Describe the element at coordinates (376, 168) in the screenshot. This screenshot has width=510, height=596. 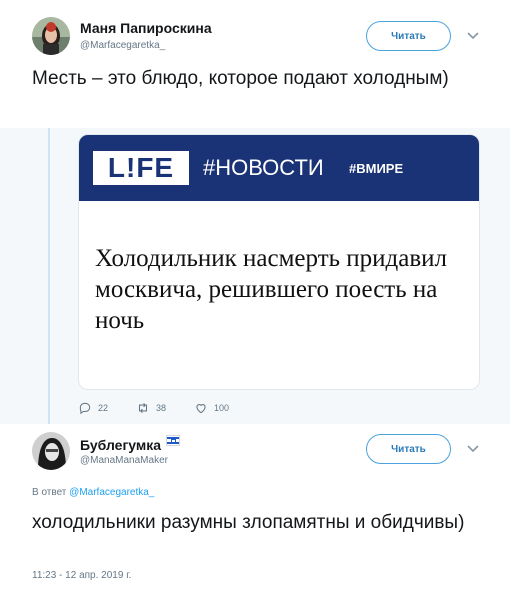
I see `world-tag: #ВМИРЕ` at that location.